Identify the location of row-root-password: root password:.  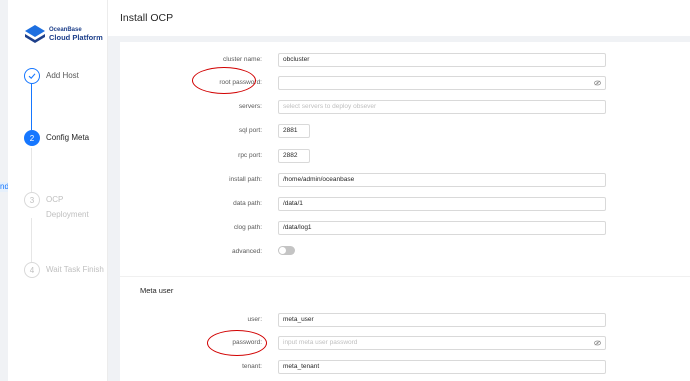
(405, 83).